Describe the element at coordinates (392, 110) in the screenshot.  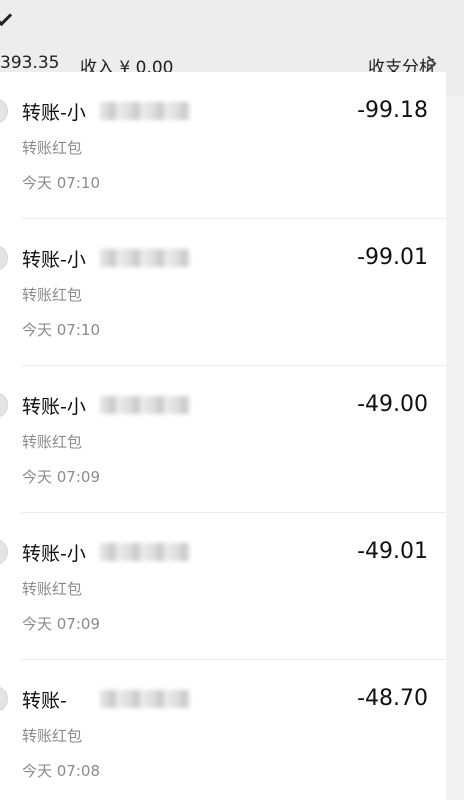
I see `transaction-amount: -99.18` at that location.